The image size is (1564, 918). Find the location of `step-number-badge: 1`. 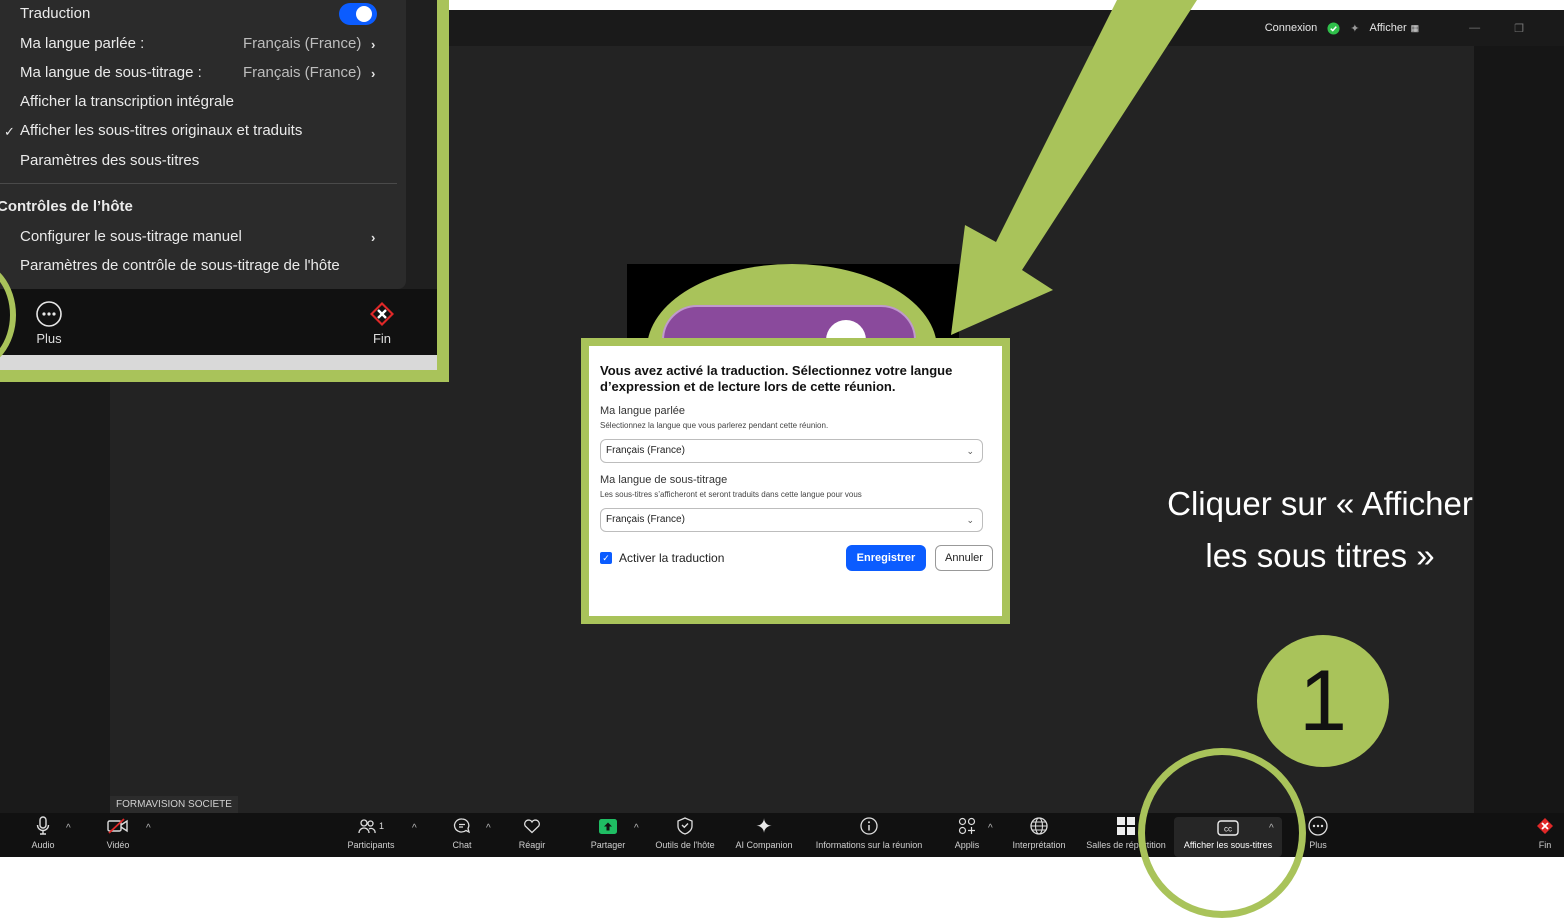

step-number-badge: 1 is located at coordinates (1323, 701).